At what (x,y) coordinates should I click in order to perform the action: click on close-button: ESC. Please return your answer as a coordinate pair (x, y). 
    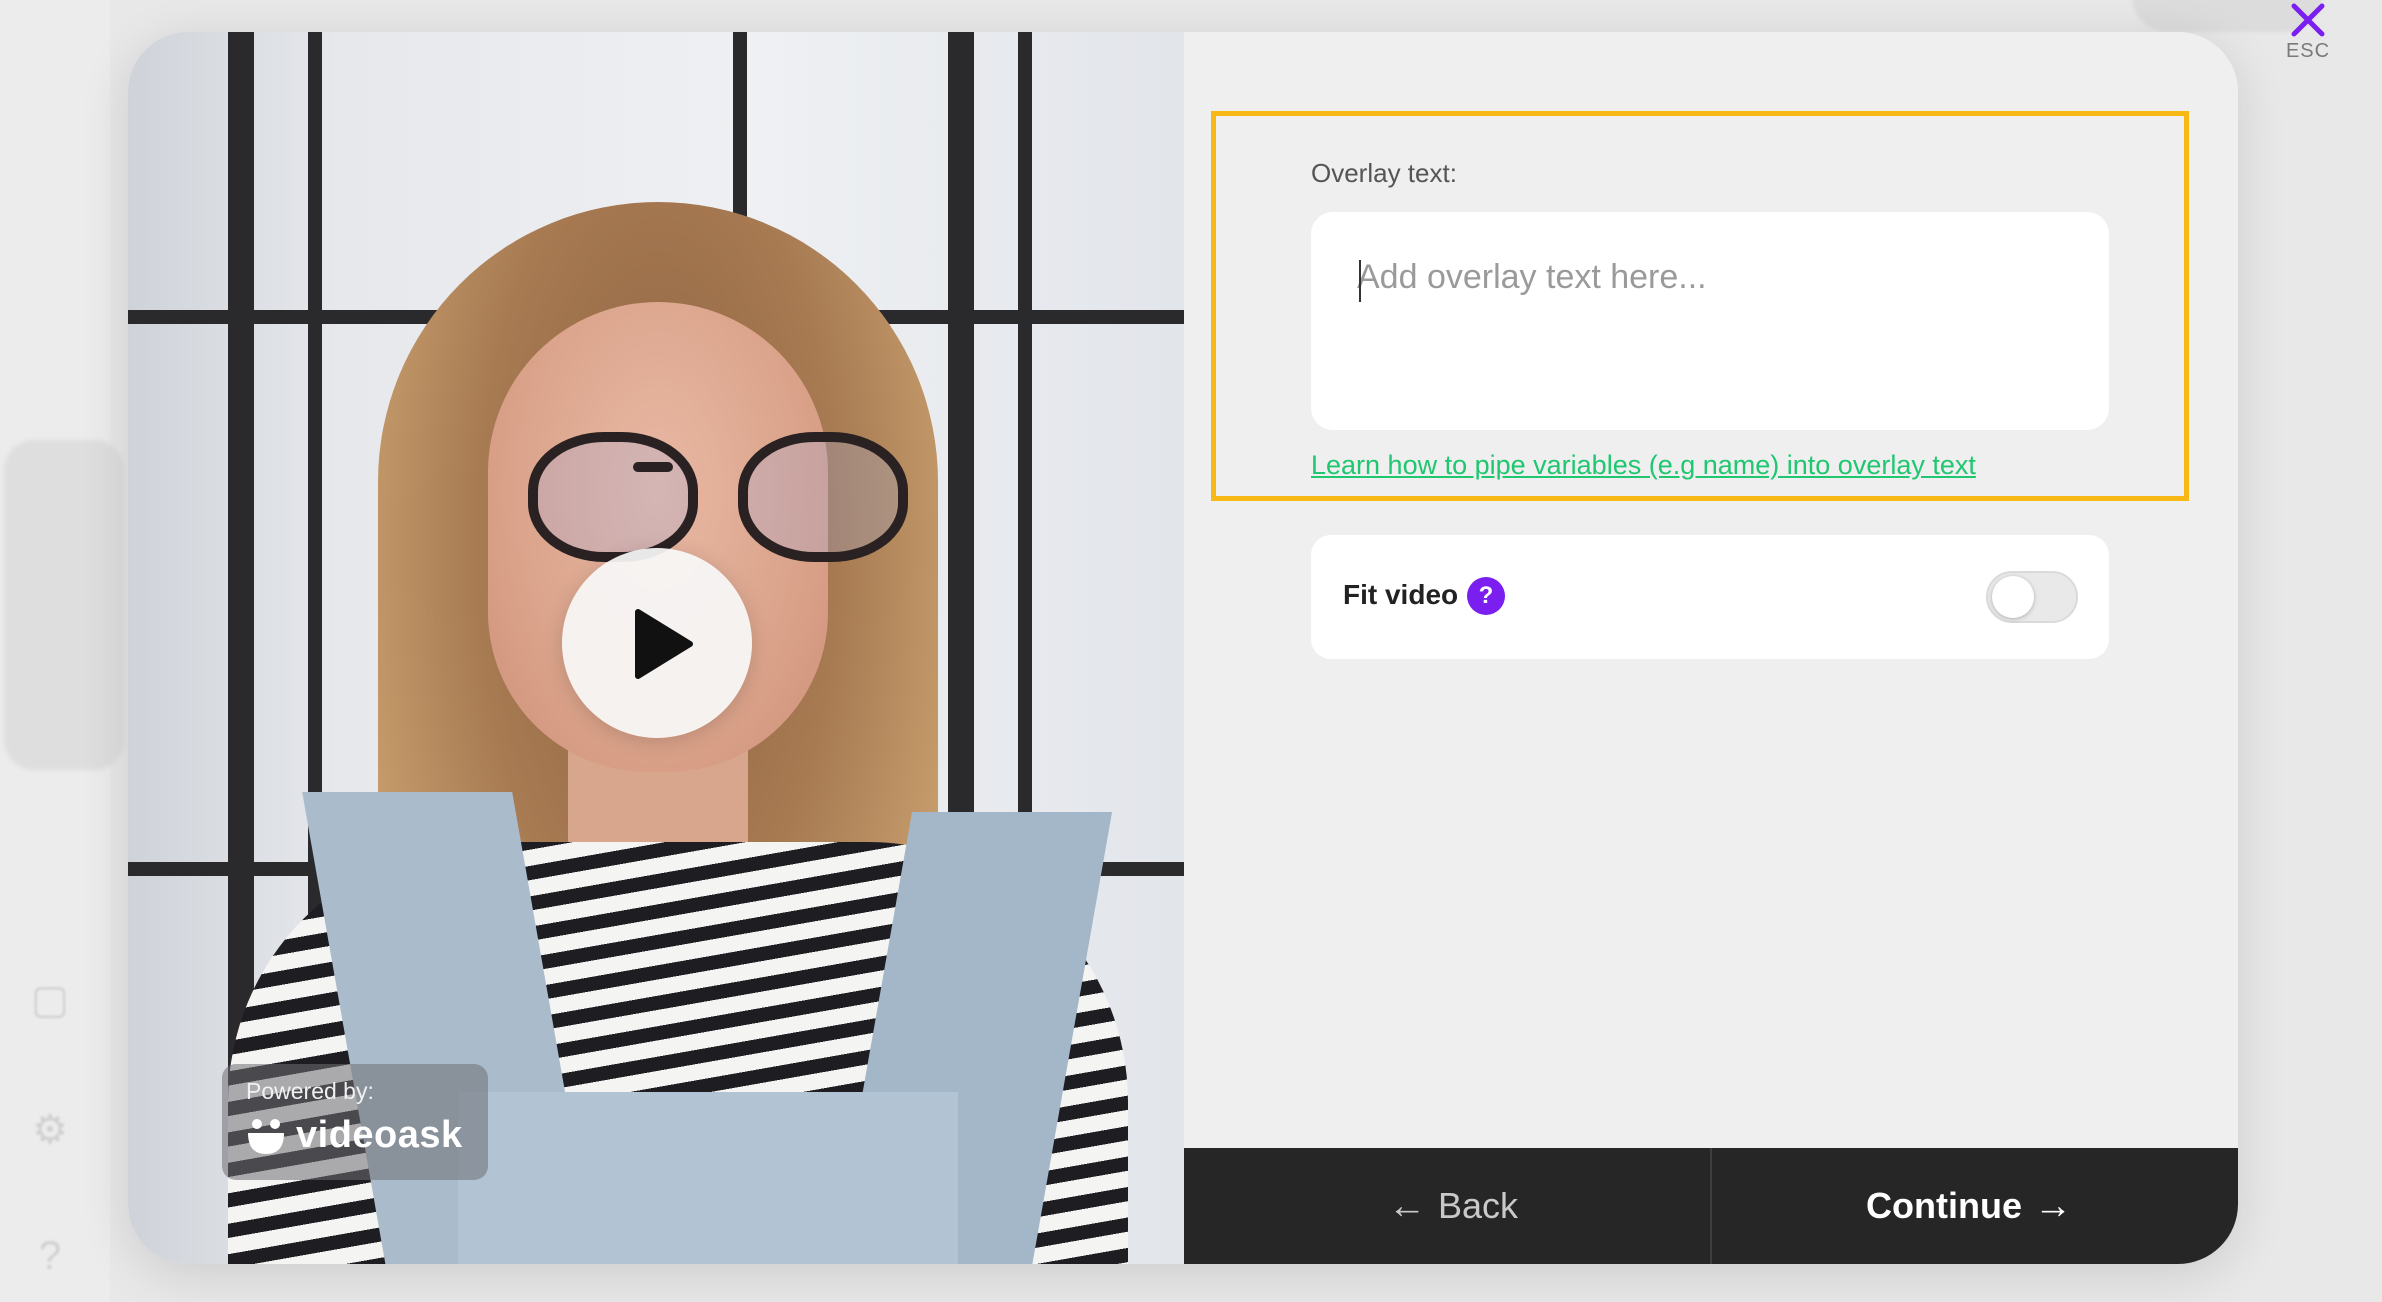
    Looking at the image, I should click on (2308, 42).